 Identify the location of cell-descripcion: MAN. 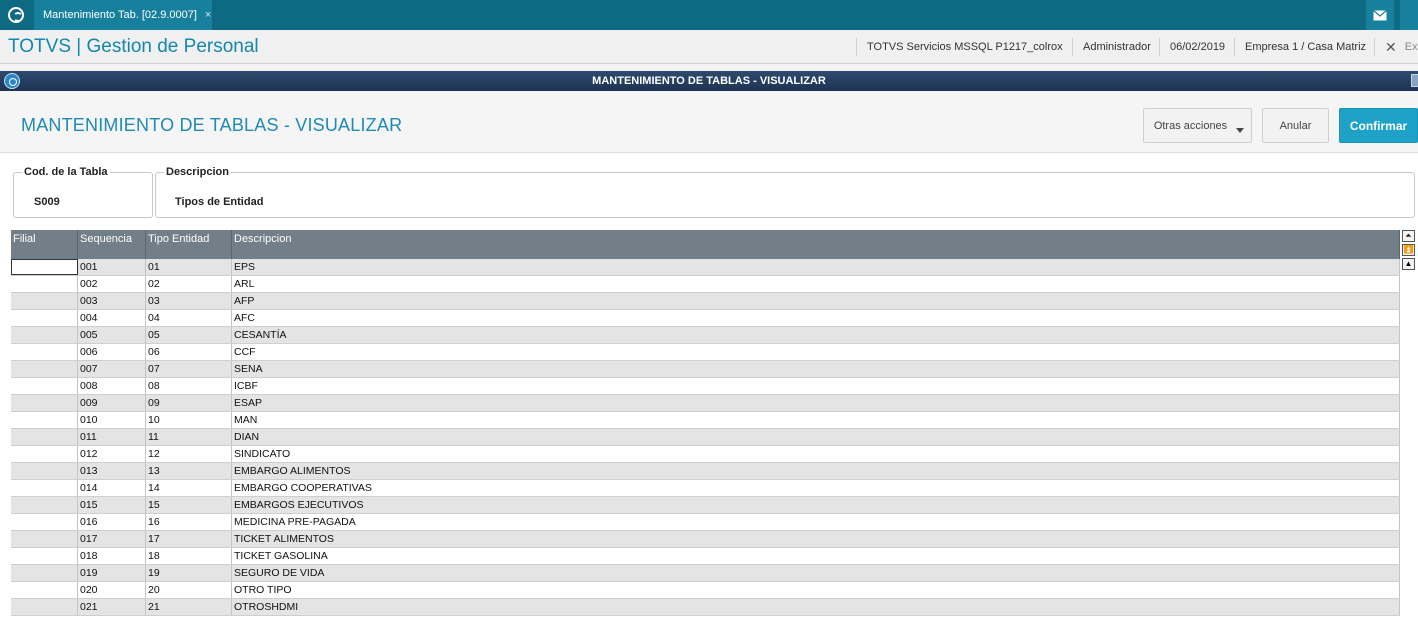
(816, 420).